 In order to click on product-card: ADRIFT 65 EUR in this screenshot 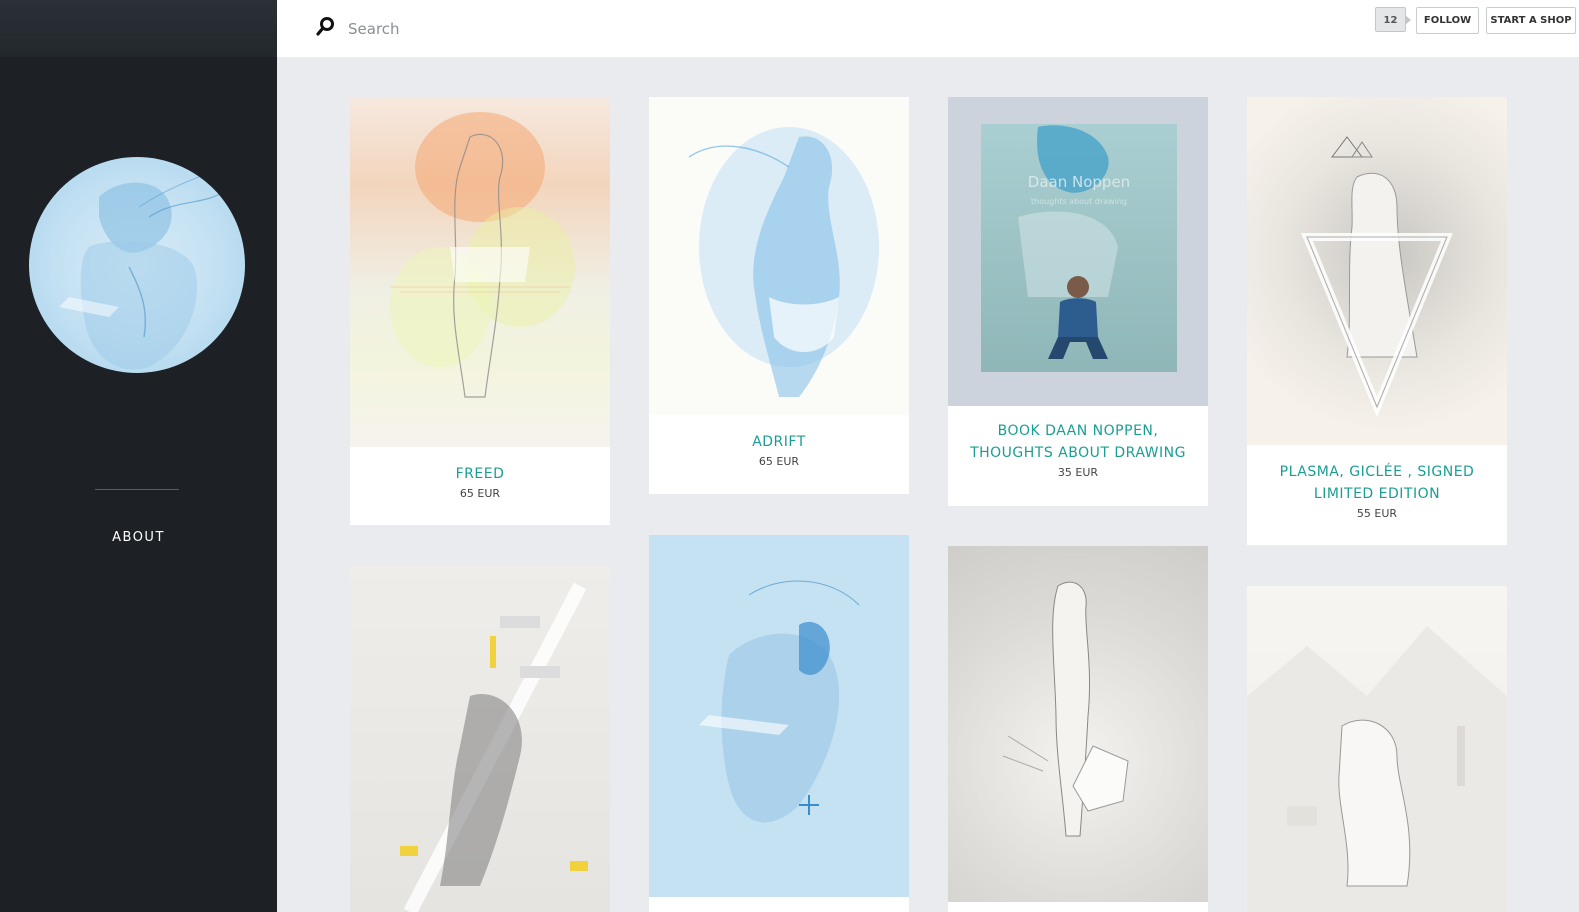, I will do `click(779, 295)`.